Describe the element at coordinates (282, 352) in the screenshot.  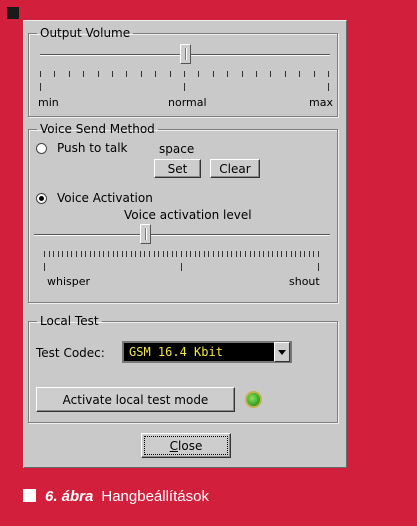
I see `chevron-down-icon` at that location.